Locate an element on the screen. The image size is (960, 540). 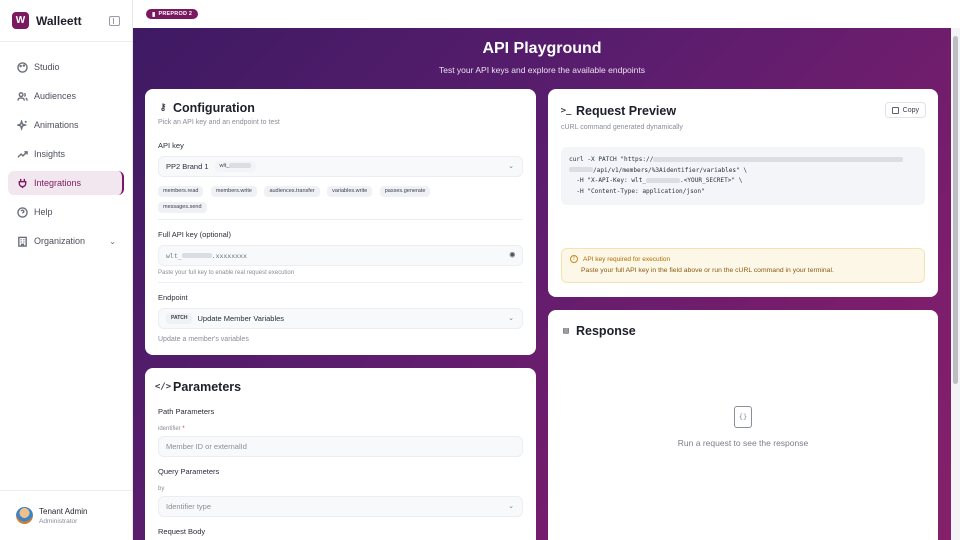
trending-up-icon is located at coordinates (22, 154).